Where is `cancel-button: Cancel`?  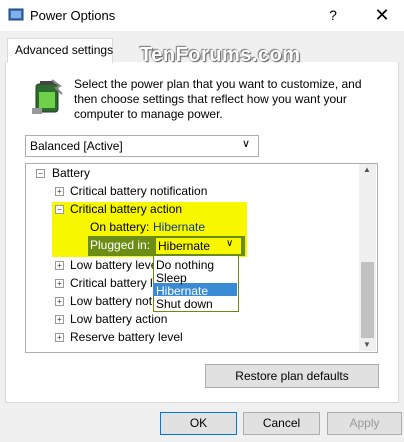 cancel-button: Cancel is located at coordinates (281, 423).